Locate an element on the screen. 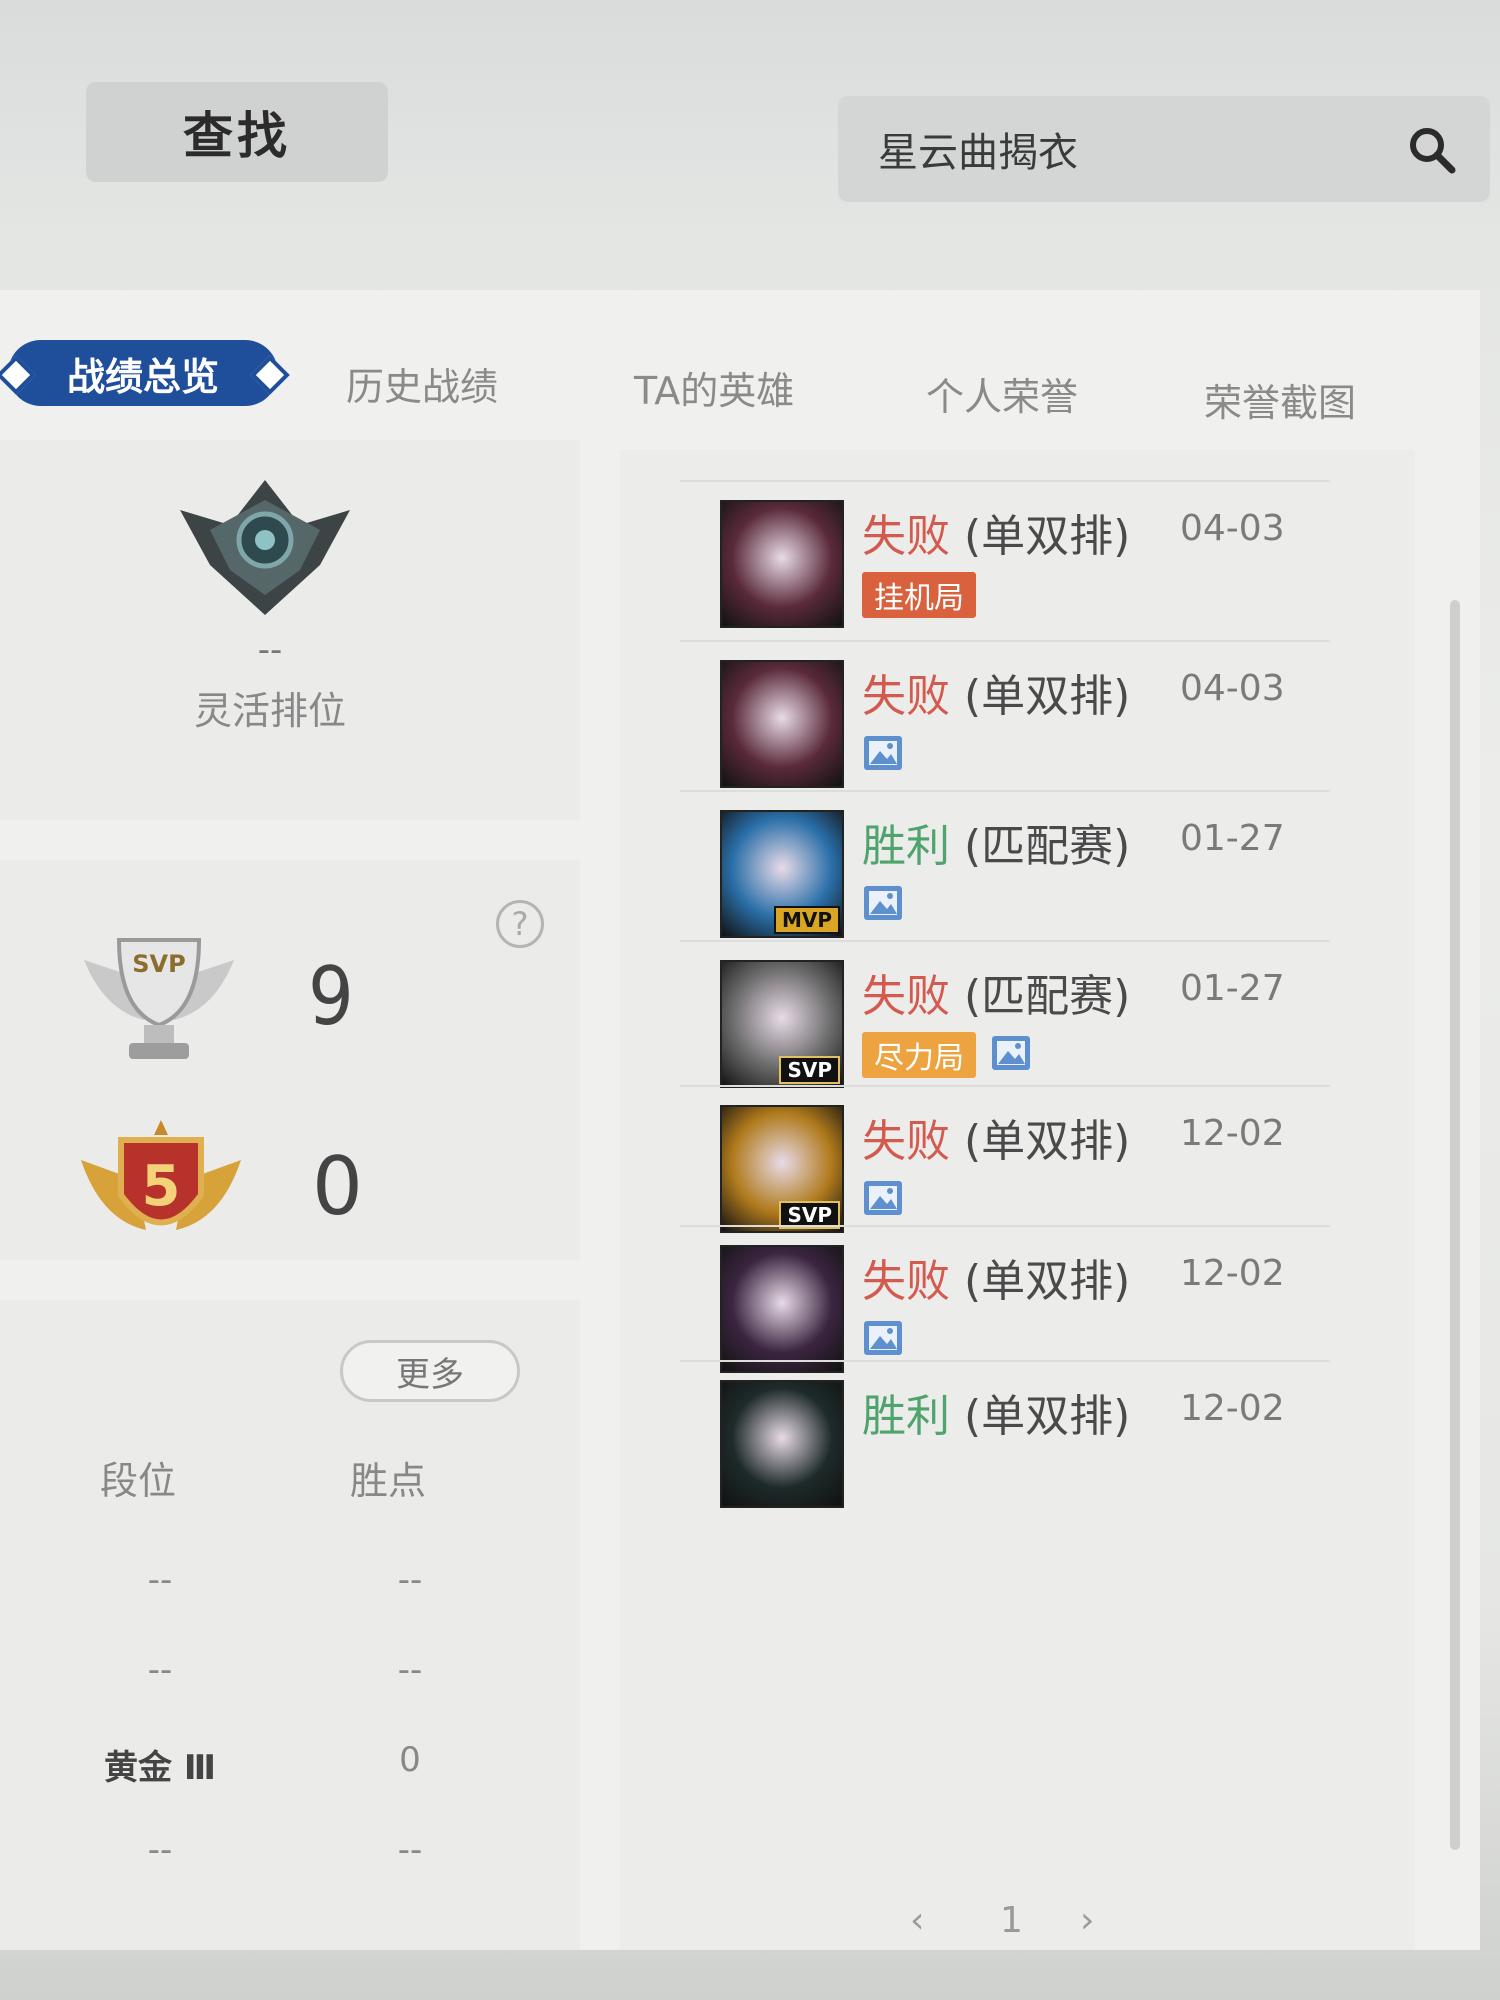 This screenshot has width=1500, height=2000. find-button: 查找 is located at coordinates (237, 132).